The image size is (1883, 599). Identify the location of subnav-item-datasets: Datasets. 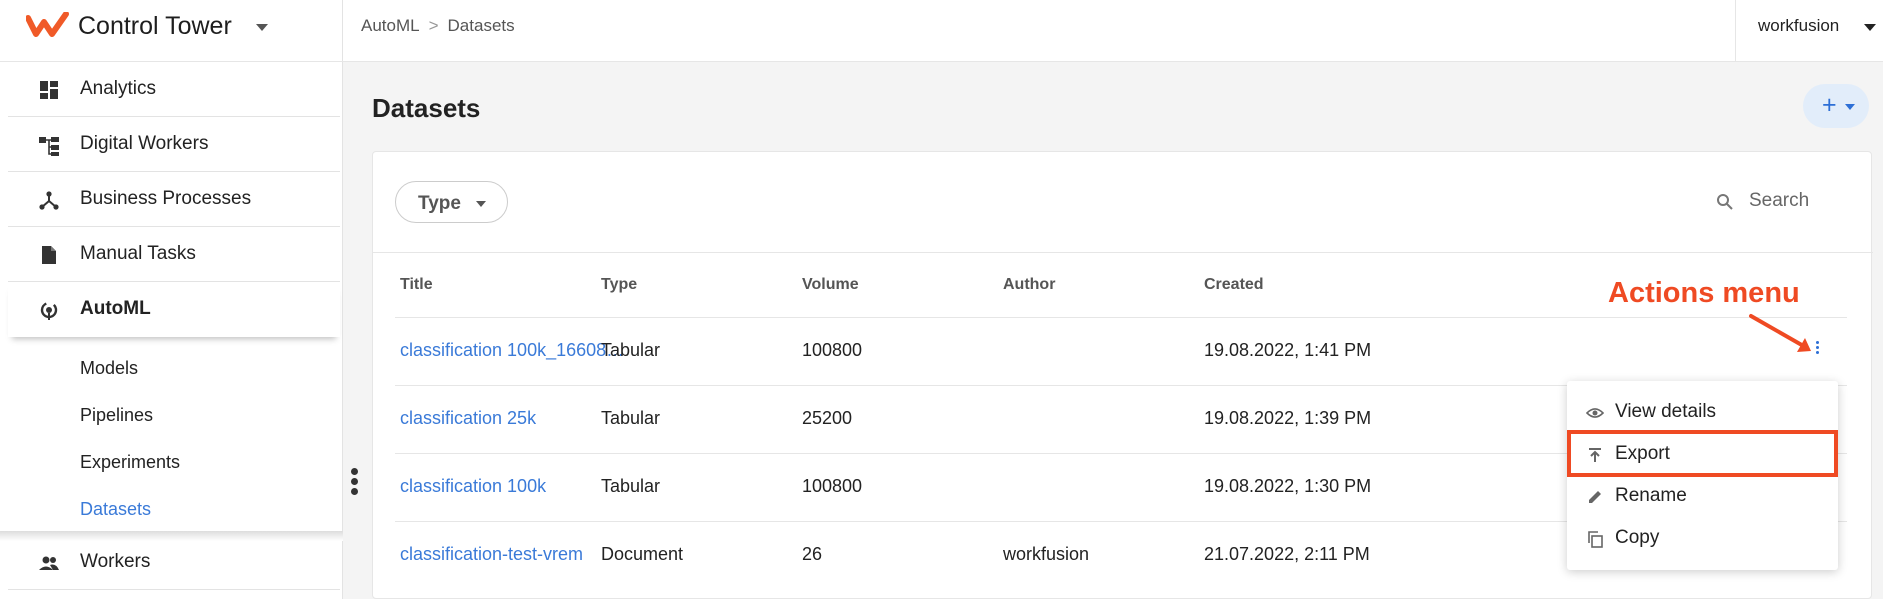
(115, 509).